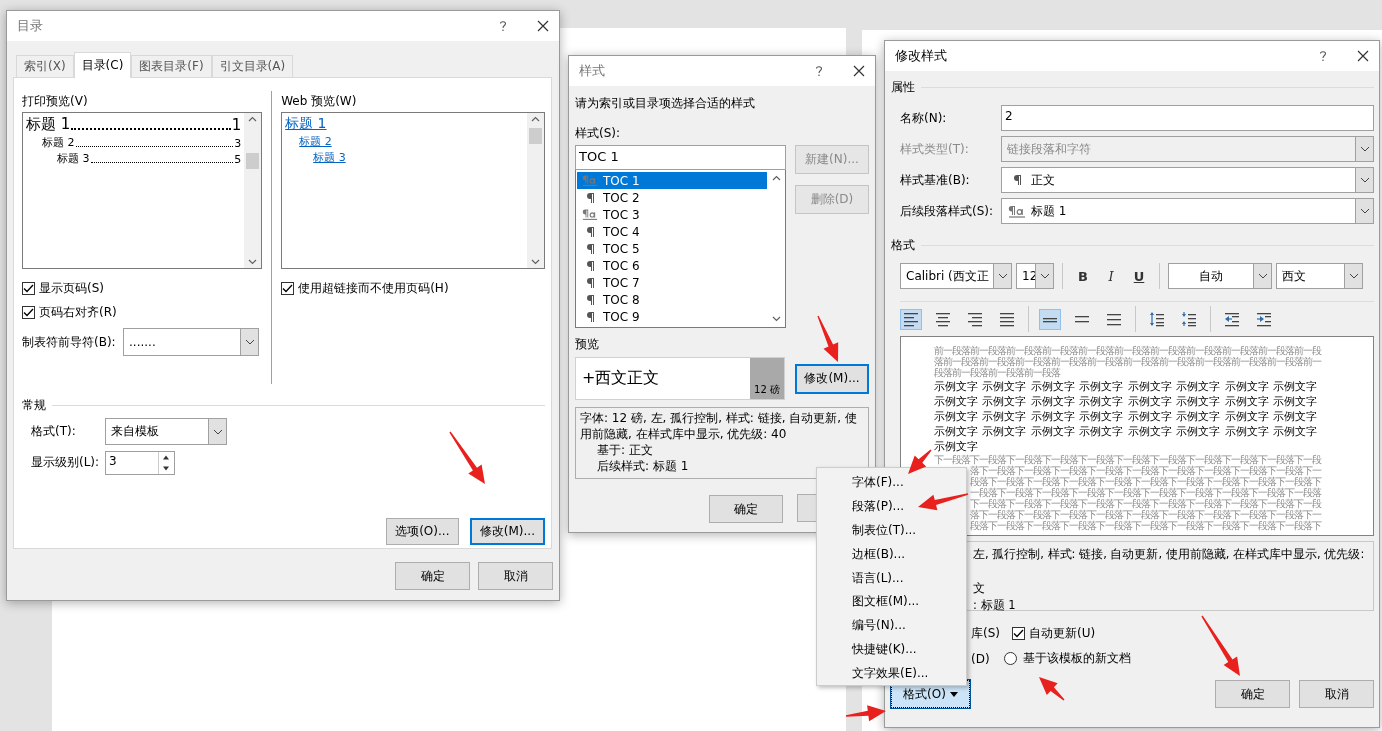  What do you see at coordinates (767, 378) in the screenshot?
I see `font-size-label: 12 磅` at bounding box center [767, 378].